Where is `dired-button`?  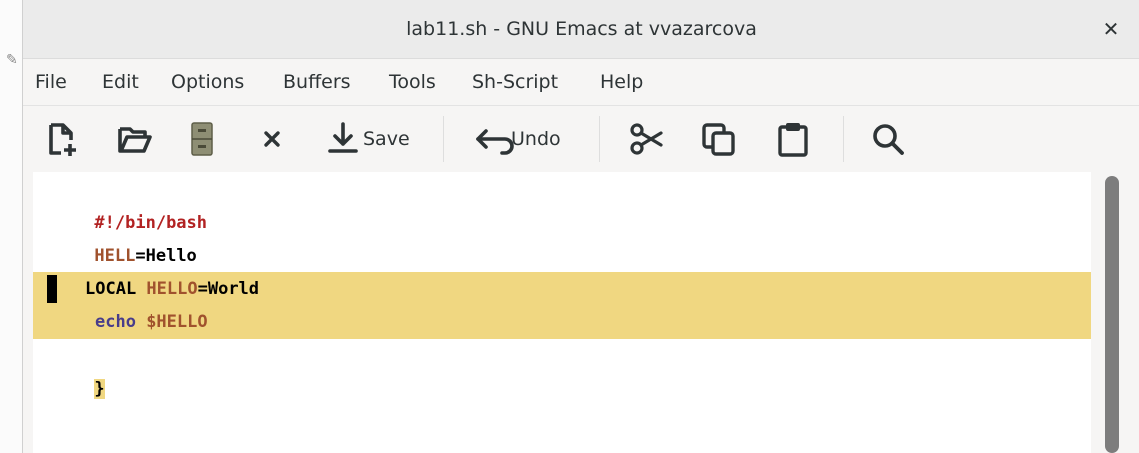
dired-button is located at coordinates (202, 139).